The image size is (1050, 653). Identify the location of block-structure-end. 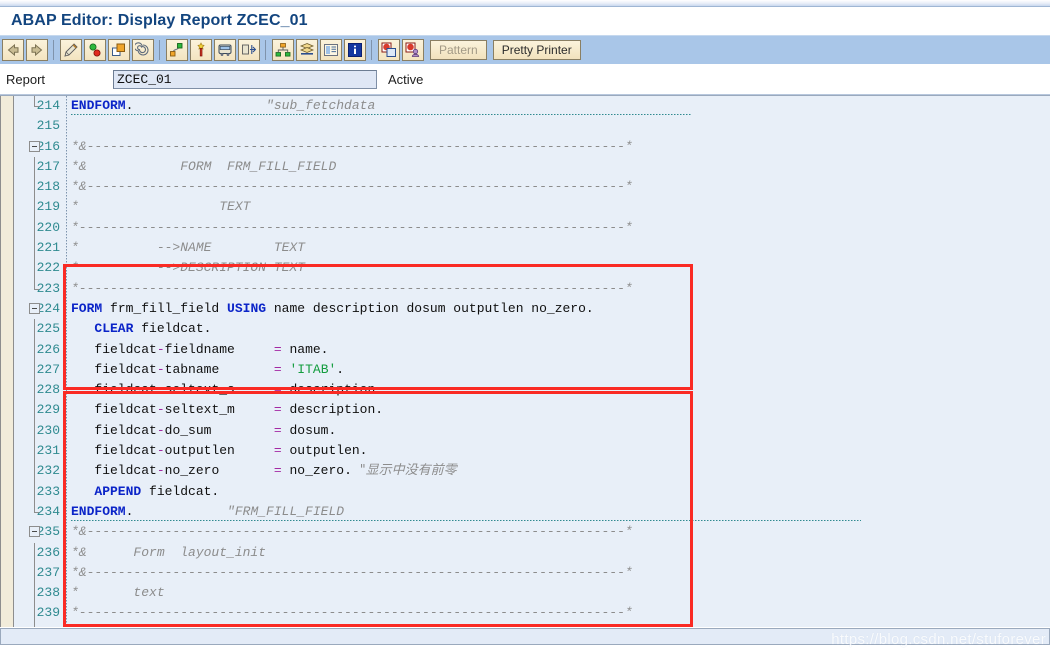
(36, 101).